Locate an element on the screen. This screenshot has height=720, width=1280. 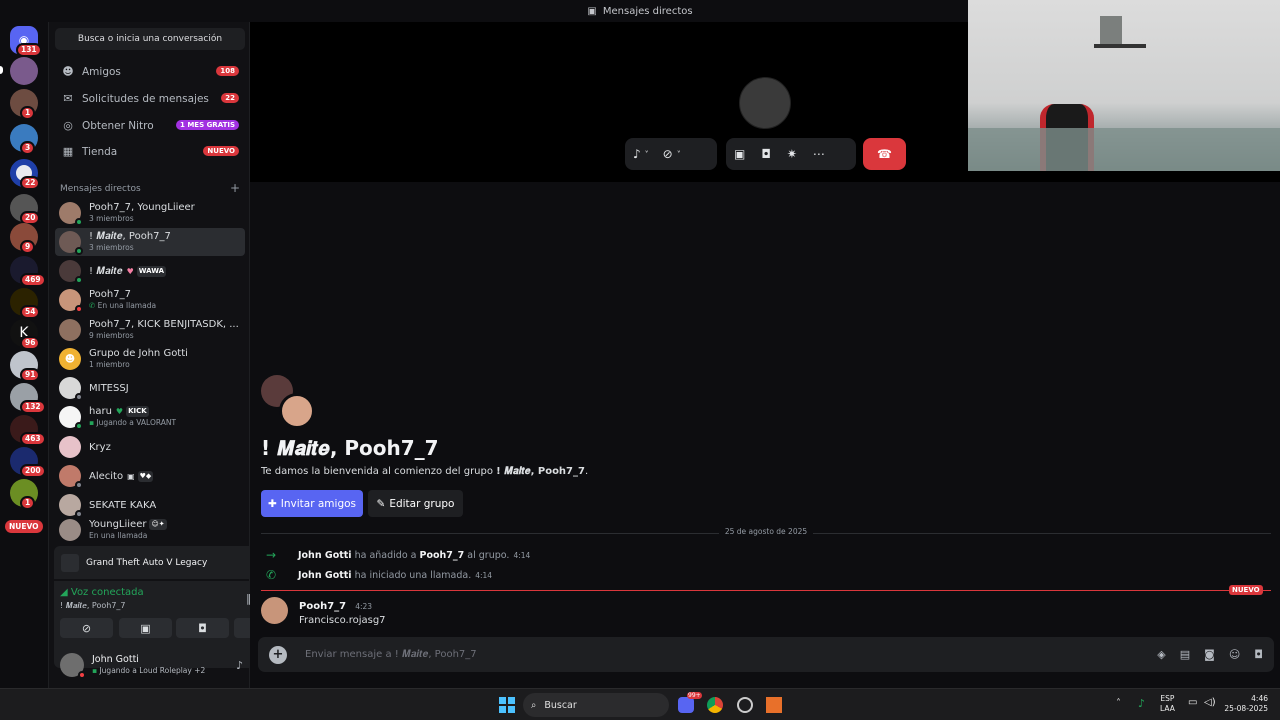
server-icon: 463 is located at coordinates (28, 430).